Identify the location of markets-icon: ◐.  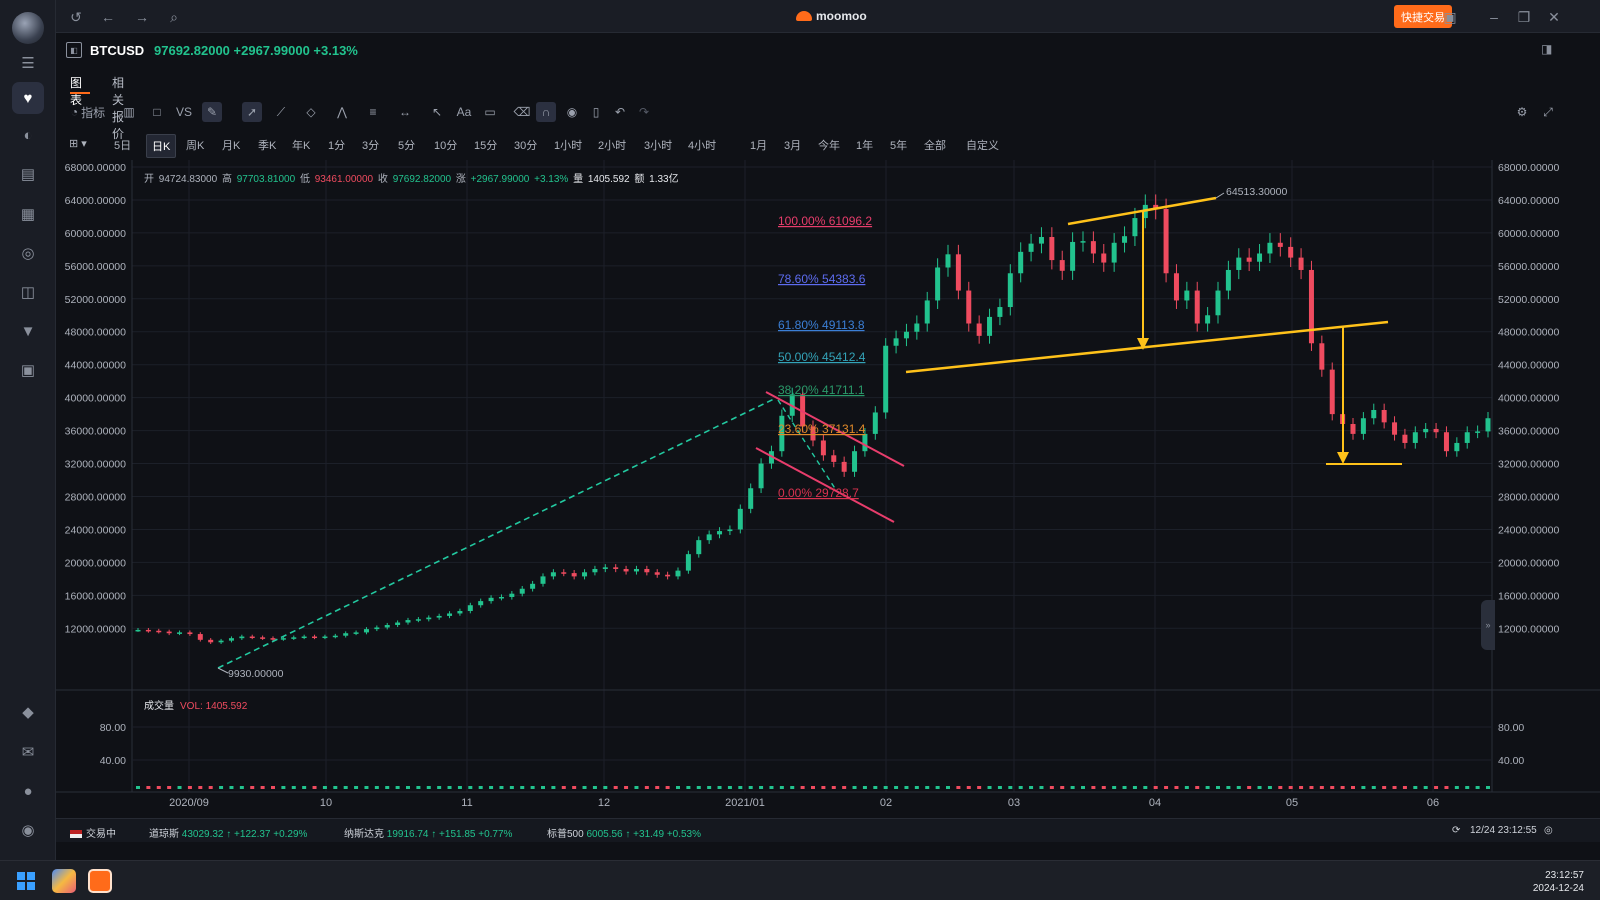
(28, 135).